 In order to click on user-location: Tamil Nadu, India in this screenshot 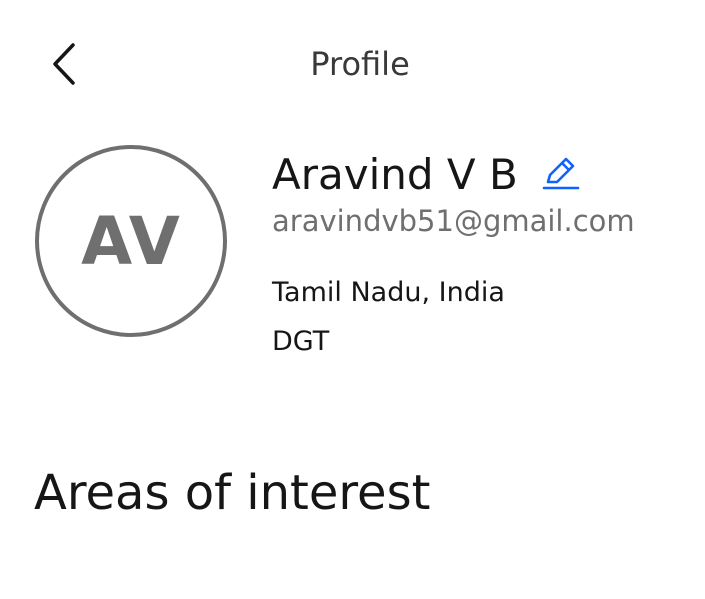, I will do `click(388, 292)`.